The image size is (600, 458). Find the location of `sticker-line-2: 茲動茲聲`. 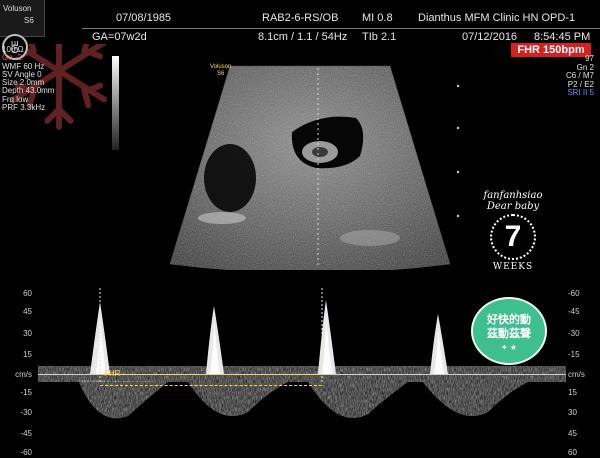

sticker-line-2: 茲動茲聲 is located at coordinates (509, 333).